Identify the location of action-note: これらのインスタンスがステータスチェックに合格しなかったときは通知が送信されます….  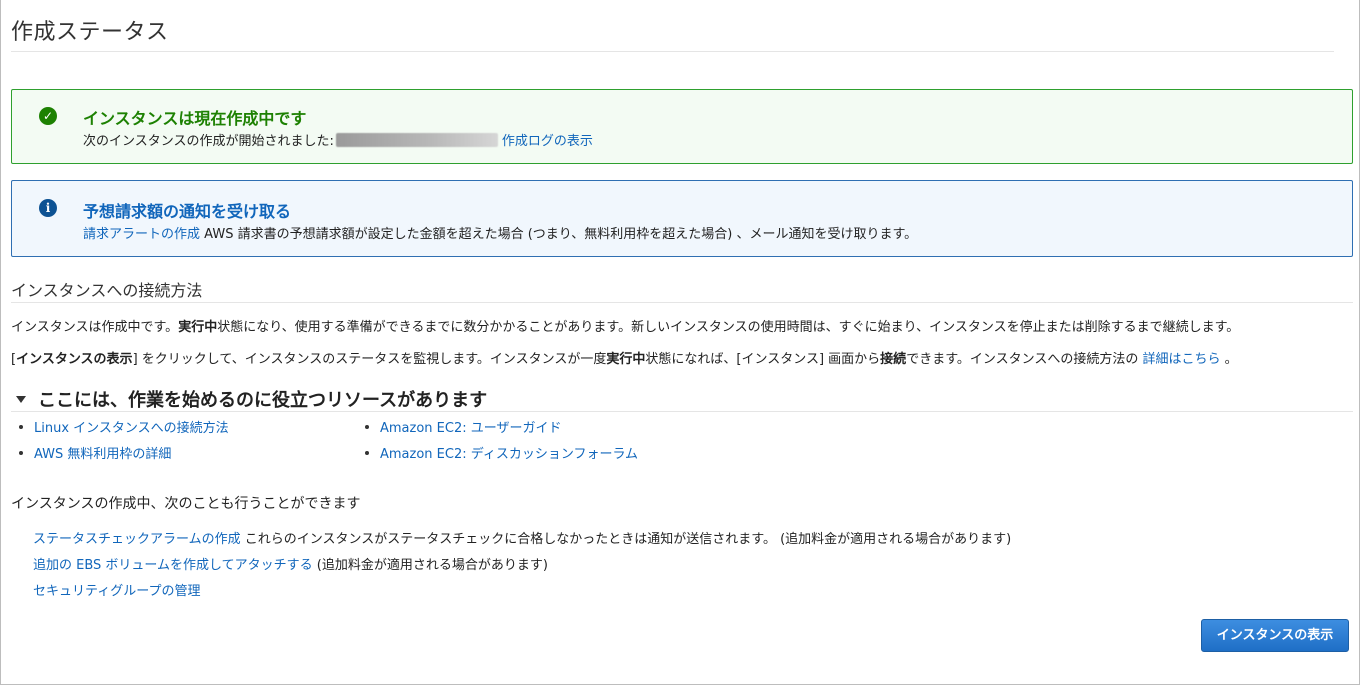
(626, 539).